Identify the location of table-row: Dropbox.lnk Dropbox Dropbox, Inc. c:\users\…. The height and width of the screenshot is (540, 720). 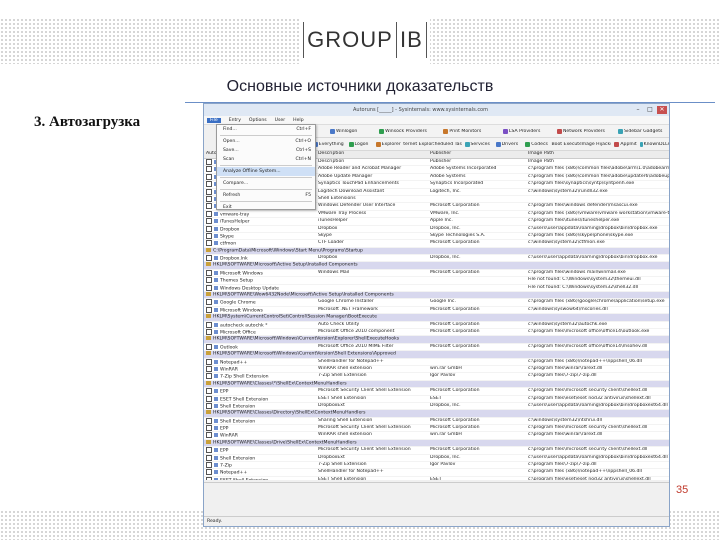
(436, 259).